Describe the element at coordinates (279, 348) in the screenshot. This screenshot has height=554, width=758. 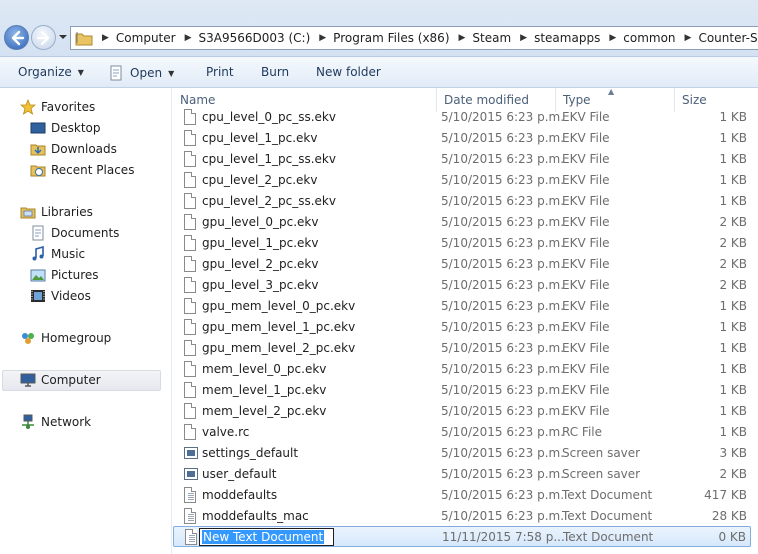
I see `file-name: gpu_mem_level_2_pc.ekv` at that location.